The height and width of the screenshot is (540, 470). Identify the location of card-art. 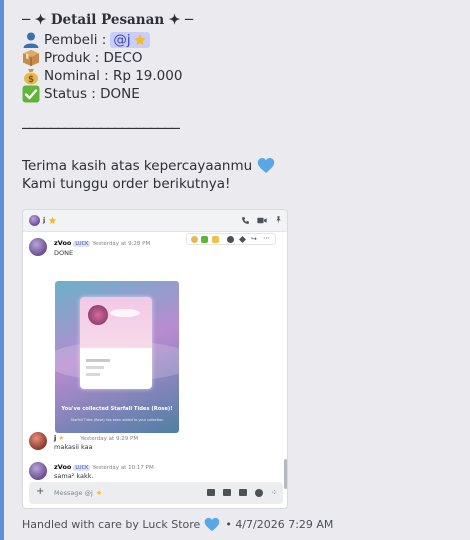
(116, 343).